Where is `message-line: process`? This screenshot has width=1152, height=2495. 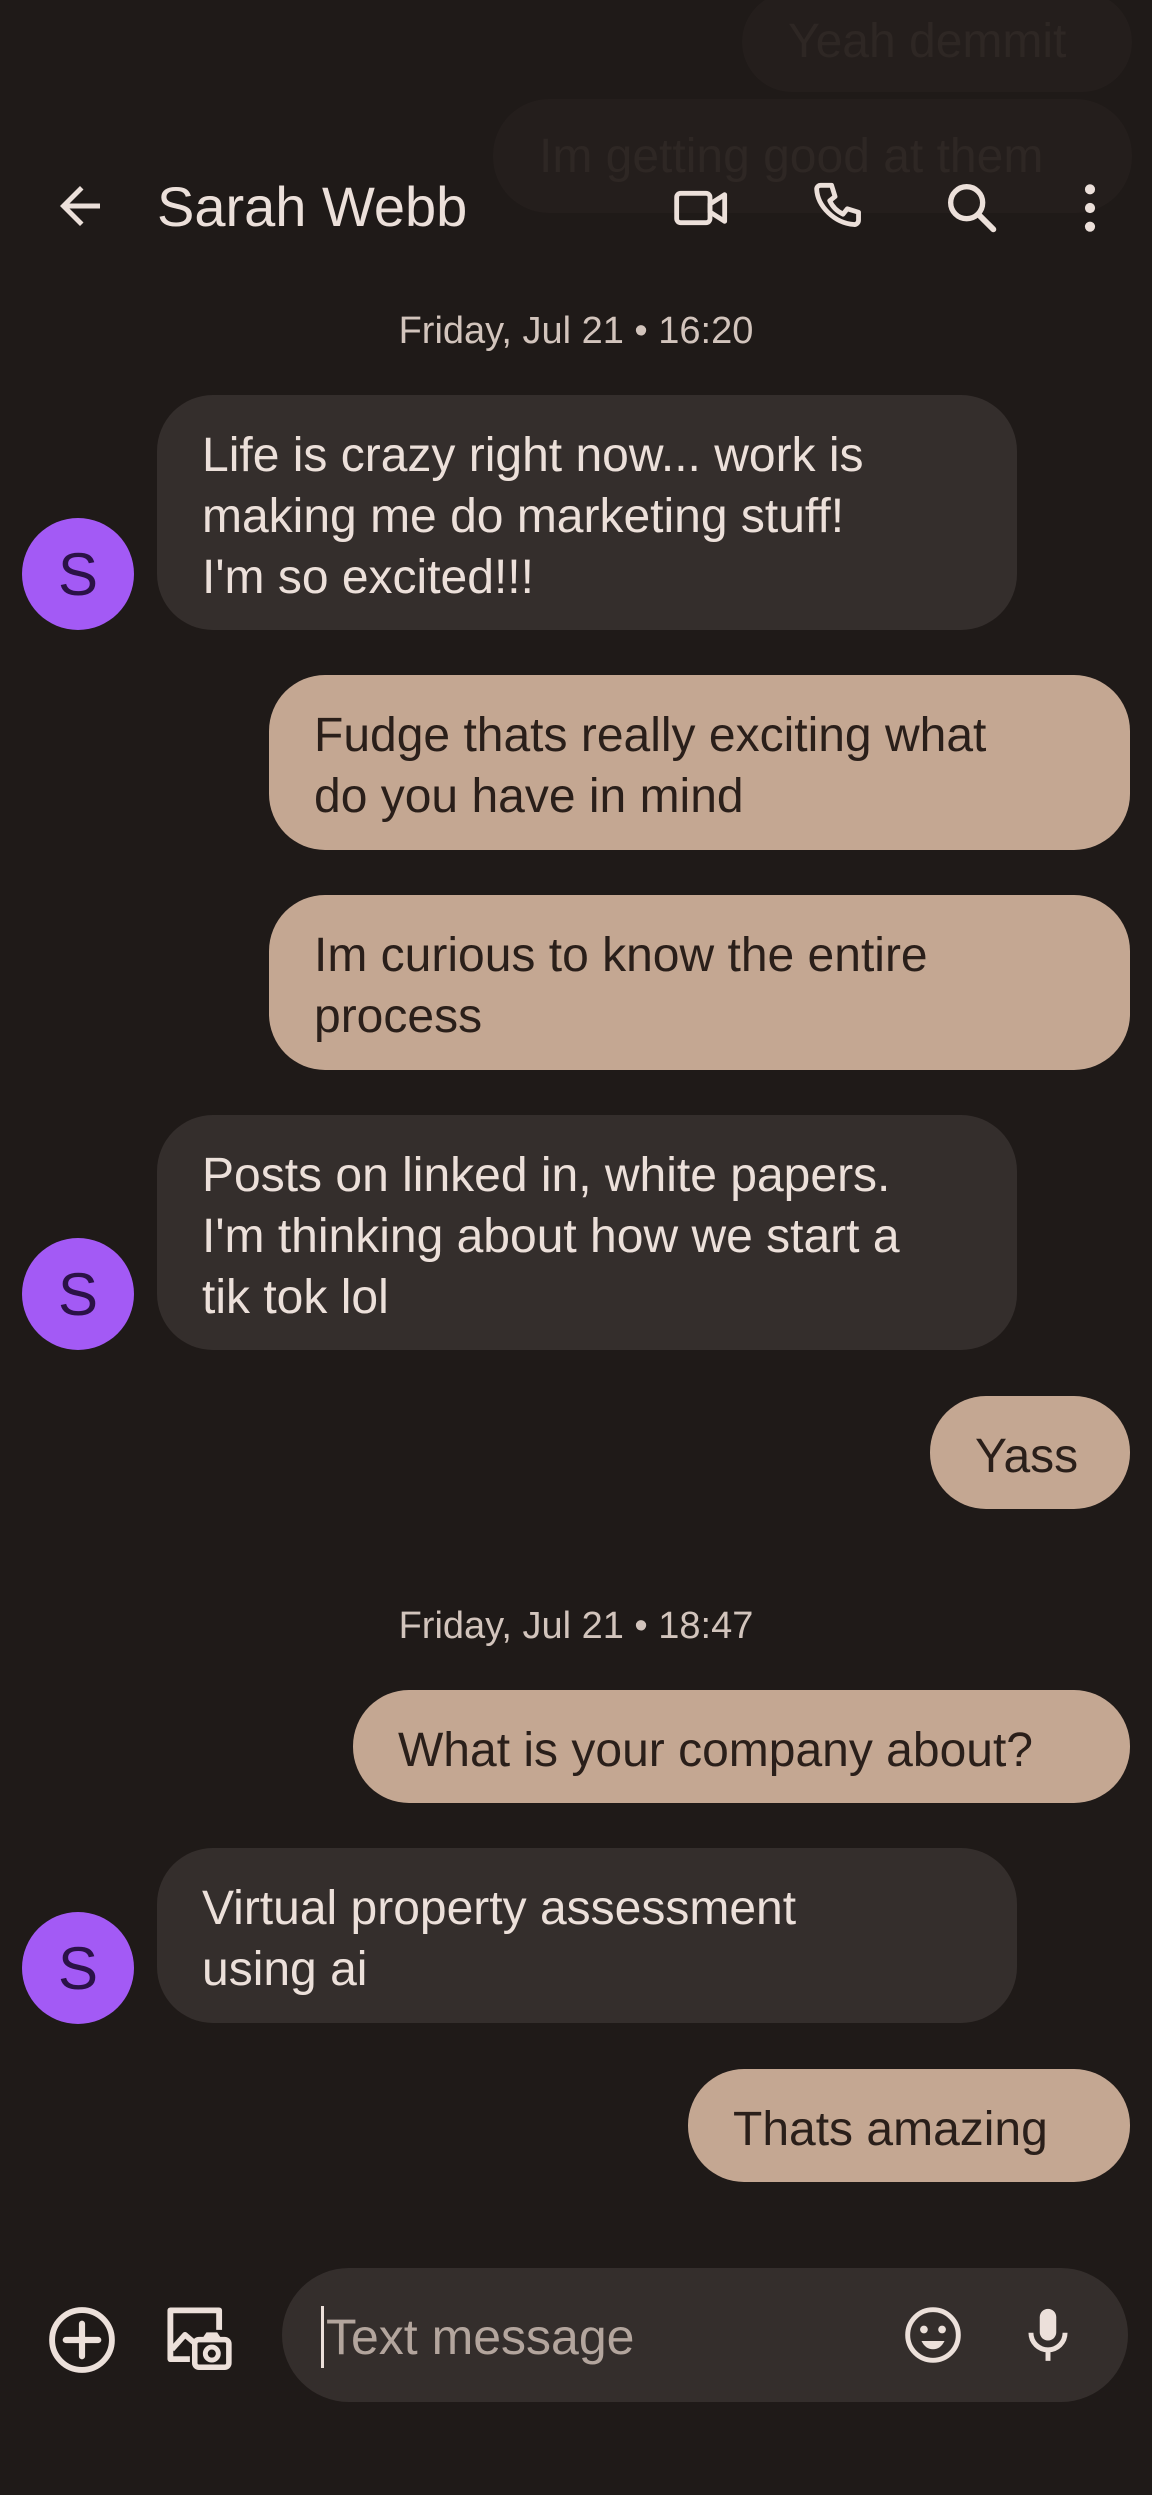 message-line: process is located at coordinates (398, 1016).